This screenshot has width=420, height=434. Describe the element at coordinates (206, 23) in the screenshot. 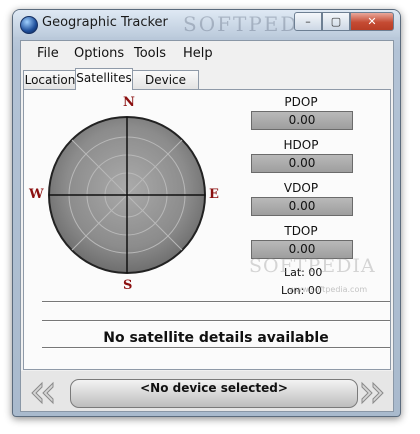

I see `title-bar: Geographic Tracker SOFTPEDIA – ▢ ✕` at that location.